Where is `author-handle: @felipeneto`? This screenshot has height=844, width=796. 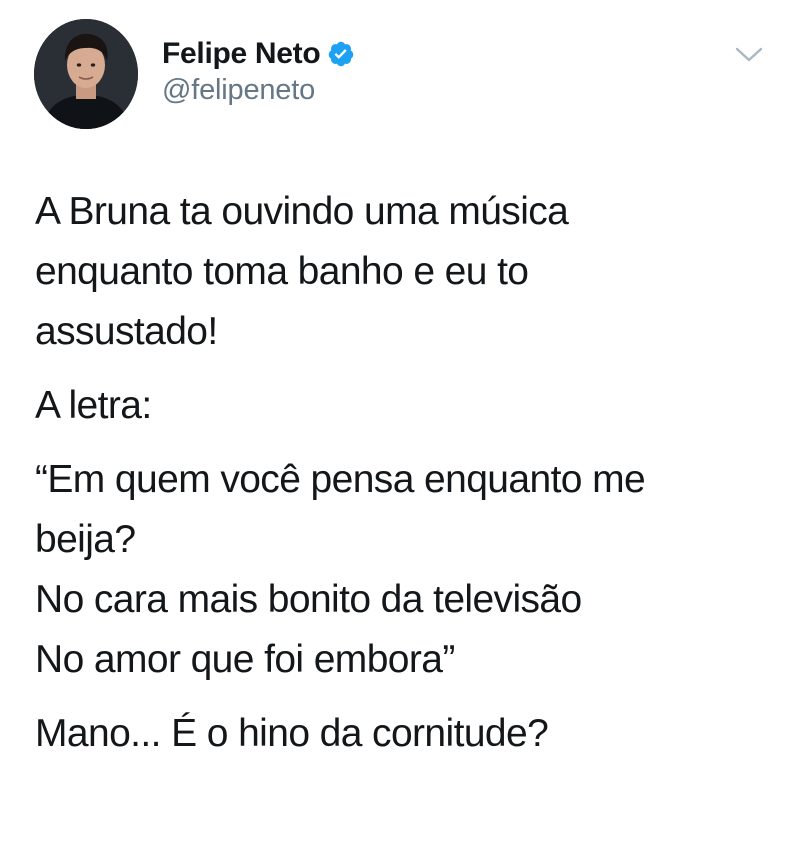
author-handle: @felipeneto is located at coordinates (238, 90).